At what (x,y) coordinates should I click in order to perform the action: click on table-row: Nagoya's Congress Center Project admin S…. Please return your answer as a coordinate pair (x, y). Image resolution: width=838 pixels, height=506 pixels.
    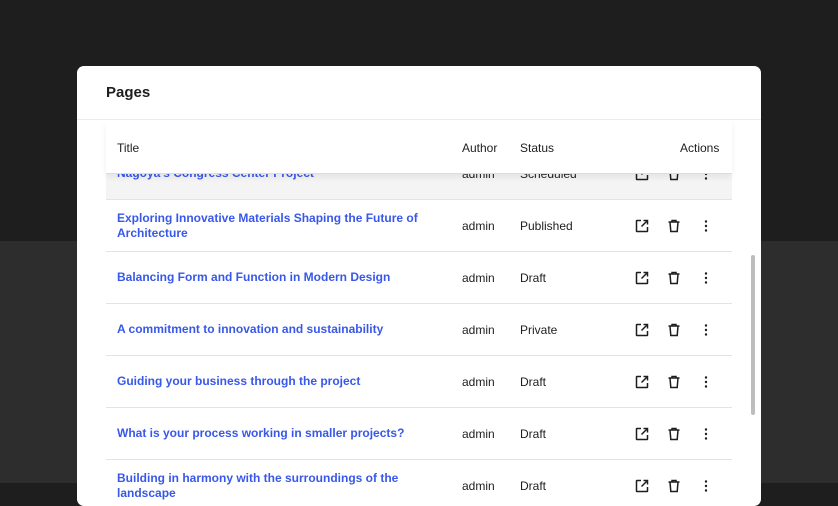
    Looking at the image, I should click on (419, 187).